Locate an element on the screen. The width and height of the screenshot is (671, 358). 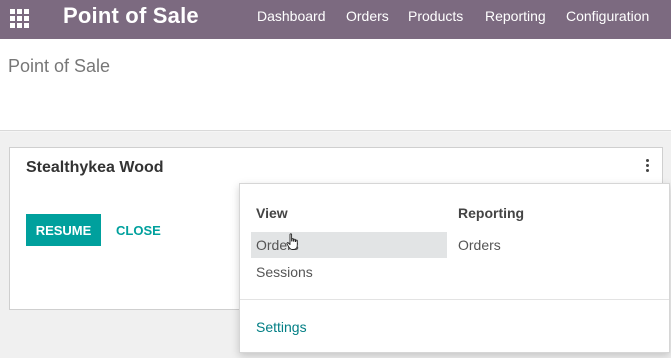
menu-configuration: Configuration is located at coordinates (607, 16).